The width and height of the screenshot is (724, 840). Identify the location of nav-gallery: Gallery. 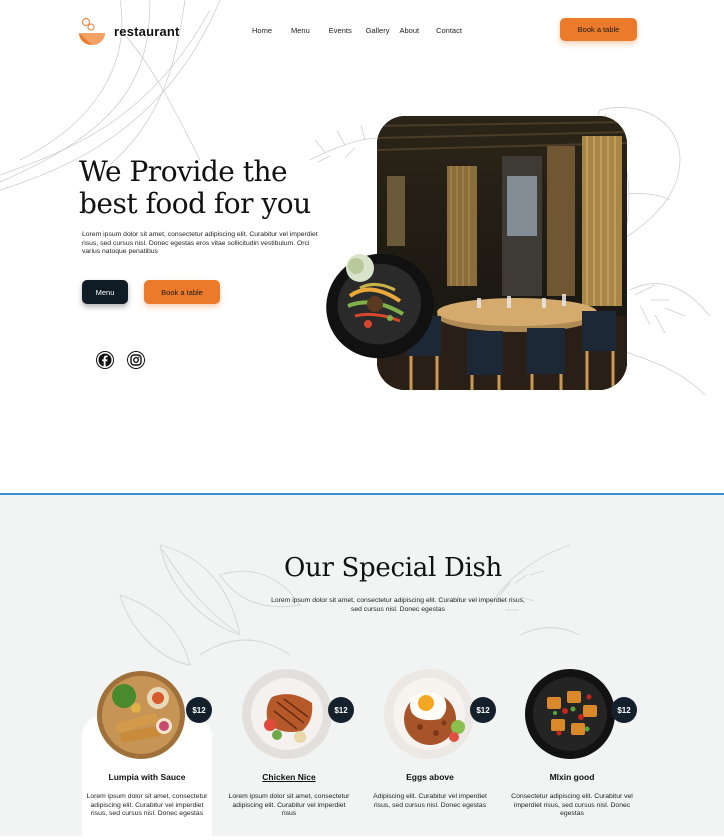
(378, 30).